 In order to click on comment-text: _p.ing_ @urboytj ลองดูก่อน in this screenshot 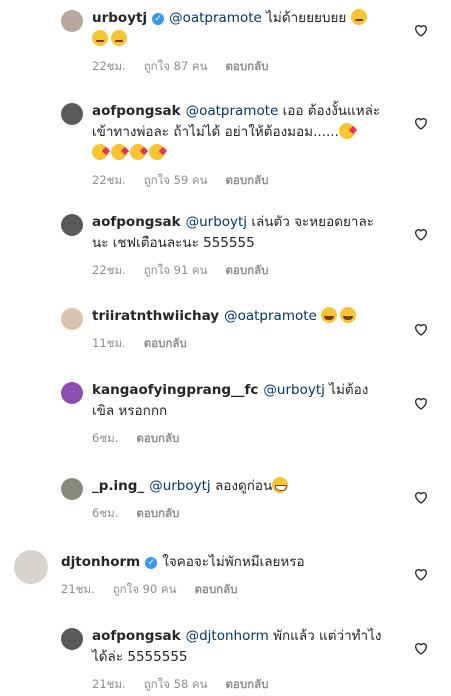, I will do `click(238, 486)`.